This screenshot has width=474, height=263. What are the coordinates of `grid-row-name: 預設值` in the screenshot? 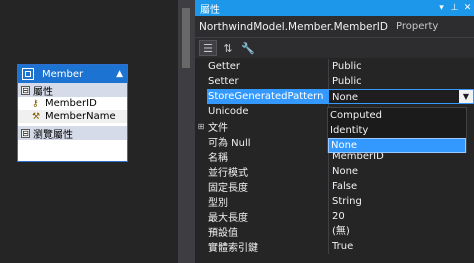 It's located at (223, 233).